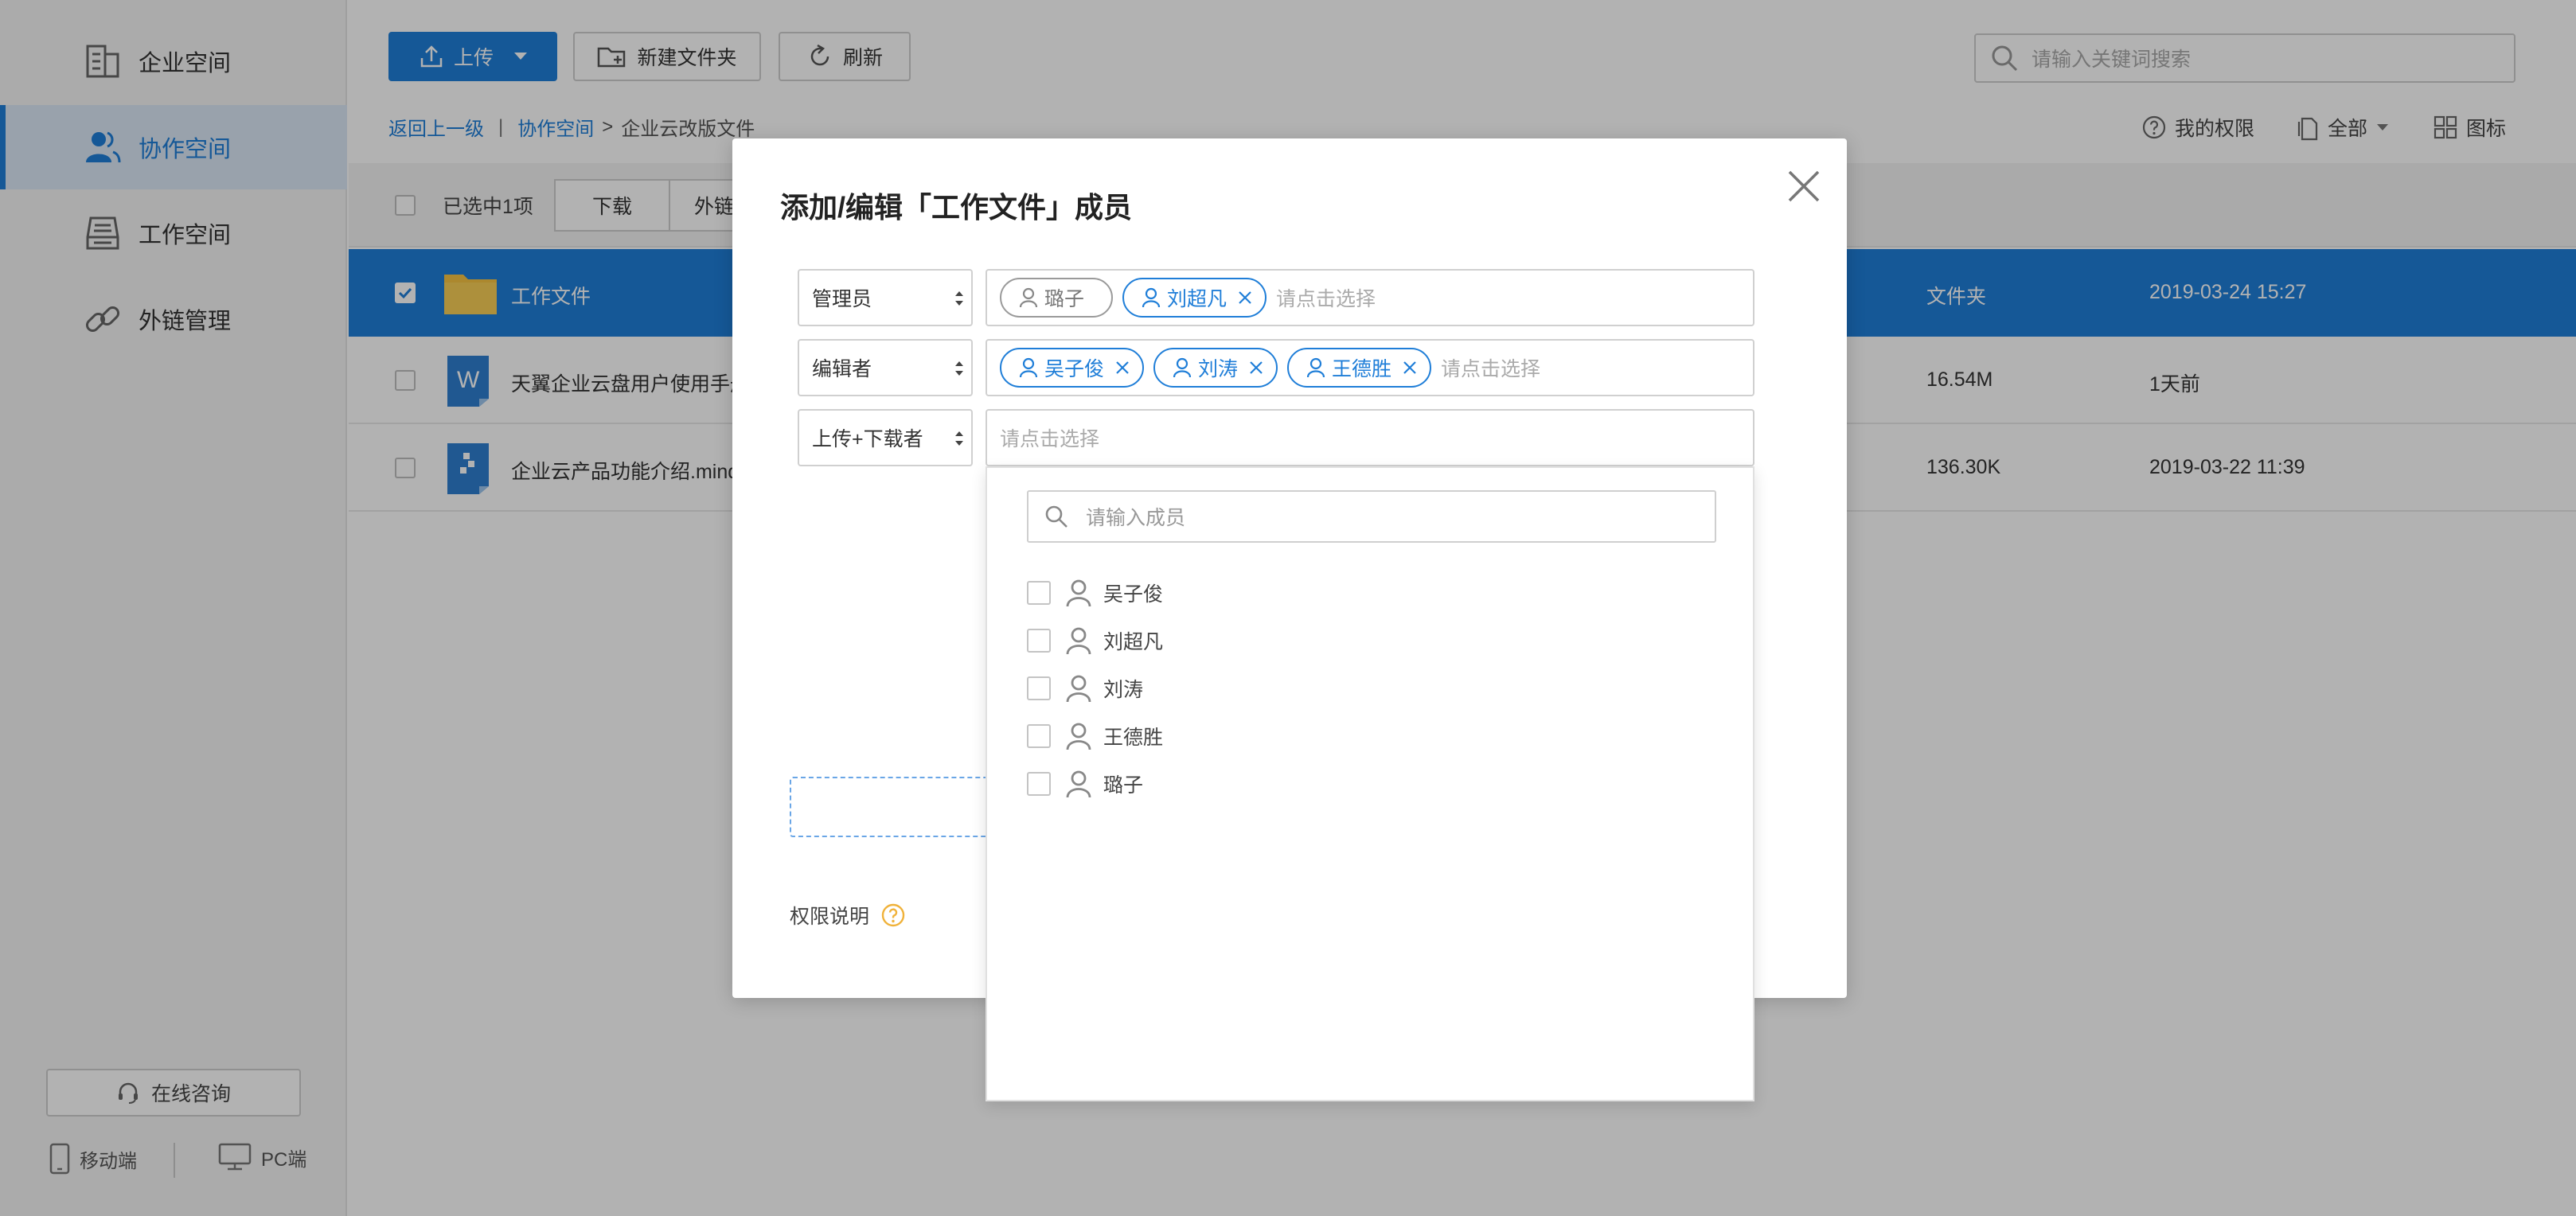 The width and height of the screenshot is (2576, 1216). What do you see at coordinates (956, 207) in the screenshot?
I see `dialog-title: 添加/编辑「工作文件」成员` at bounding box center [956, 207].